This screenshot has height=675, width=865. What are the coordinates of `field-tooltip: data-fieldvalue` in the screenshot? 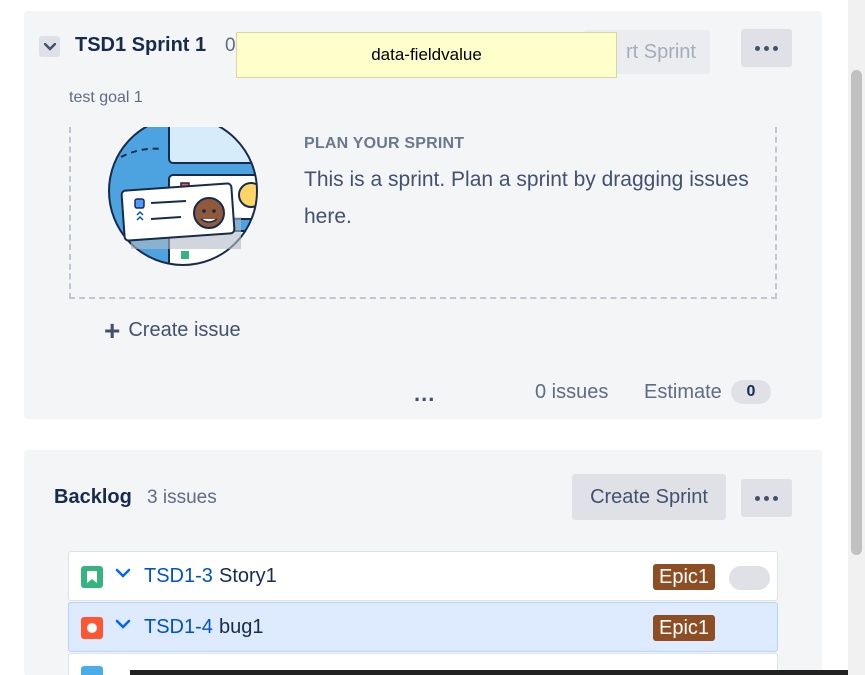 It's located at (426, 55).